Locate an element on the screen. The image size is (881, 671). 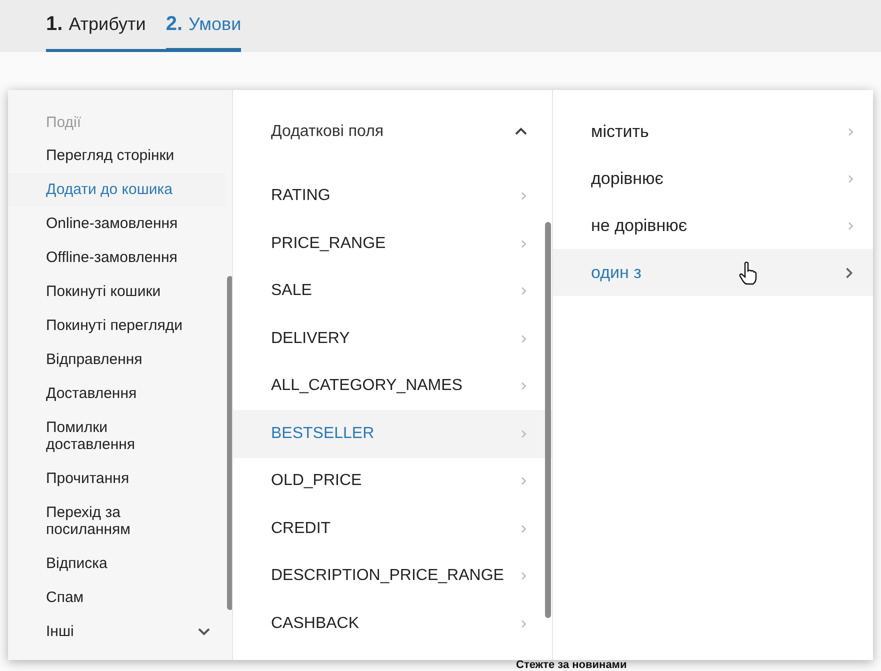
field-label: PRICE_RANGE is located at coordinates (328, 243).